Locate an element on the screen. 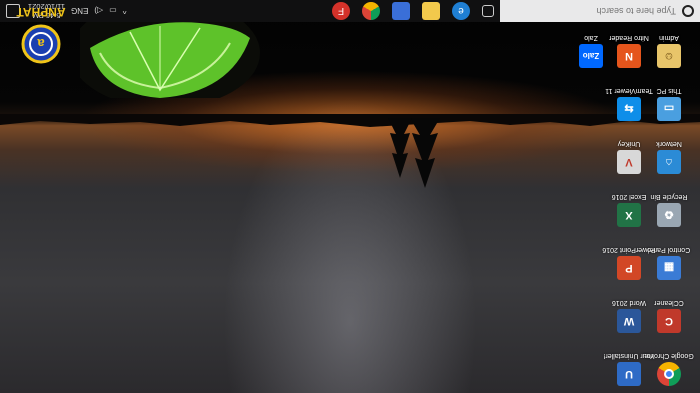  desktop-icon-powerpoint-2016: P PowerPoint 2016 is located at coordinates (629, 262).